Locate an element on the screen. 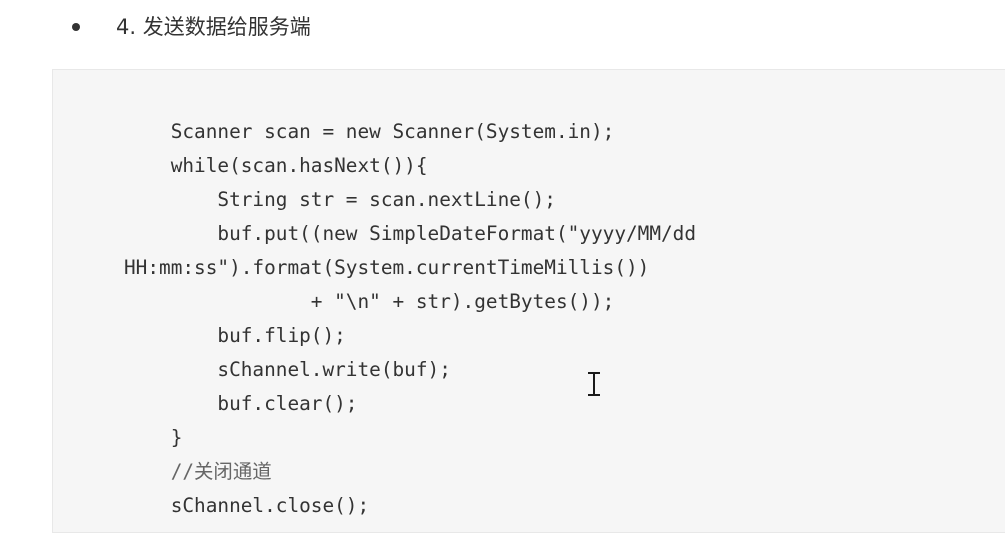 The image size is (1005, 537). code-line: buf.flip(); is located at coordinates (235, 335).